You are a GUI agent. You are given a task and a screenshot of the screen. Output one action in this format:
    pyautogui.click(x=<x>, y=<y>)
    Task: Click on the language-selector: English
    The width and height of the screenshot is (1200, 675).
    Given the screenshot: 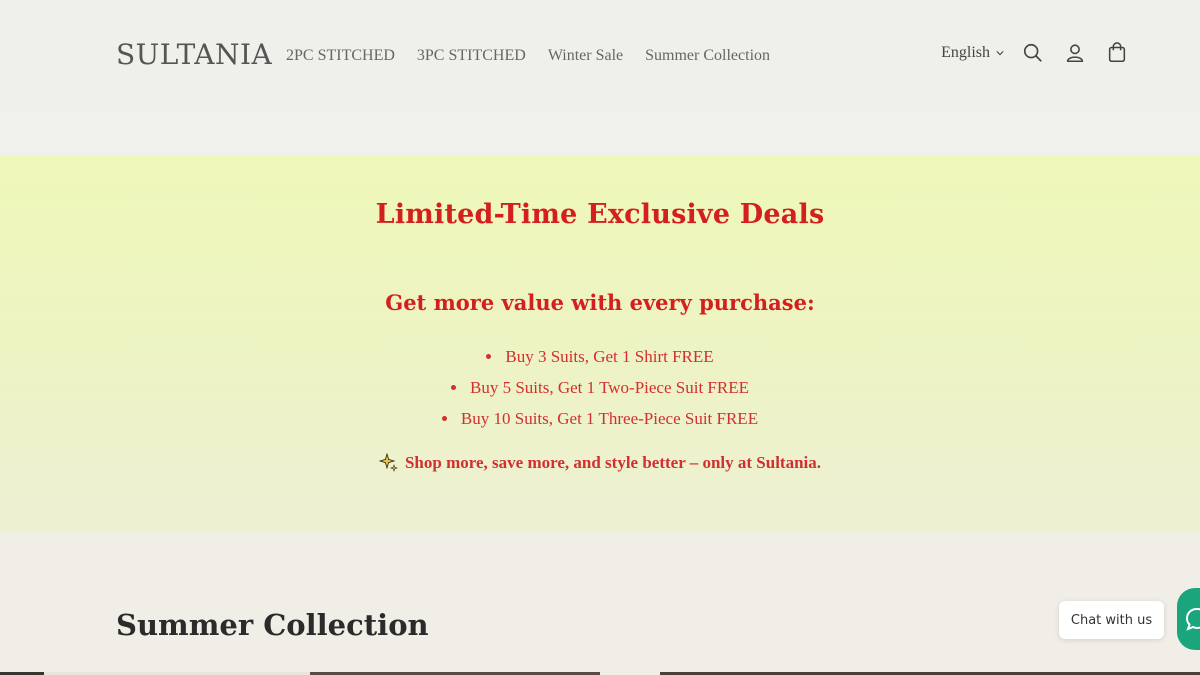 What is the action you would take?
    pyautogui.click(x=972, y=53)
    